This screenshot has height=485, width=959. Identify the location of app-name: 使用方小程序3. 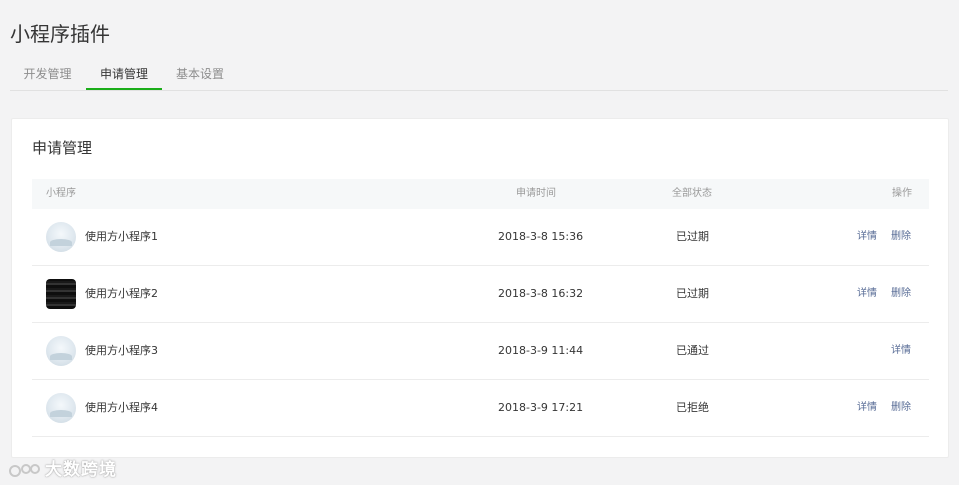
(121, 350).